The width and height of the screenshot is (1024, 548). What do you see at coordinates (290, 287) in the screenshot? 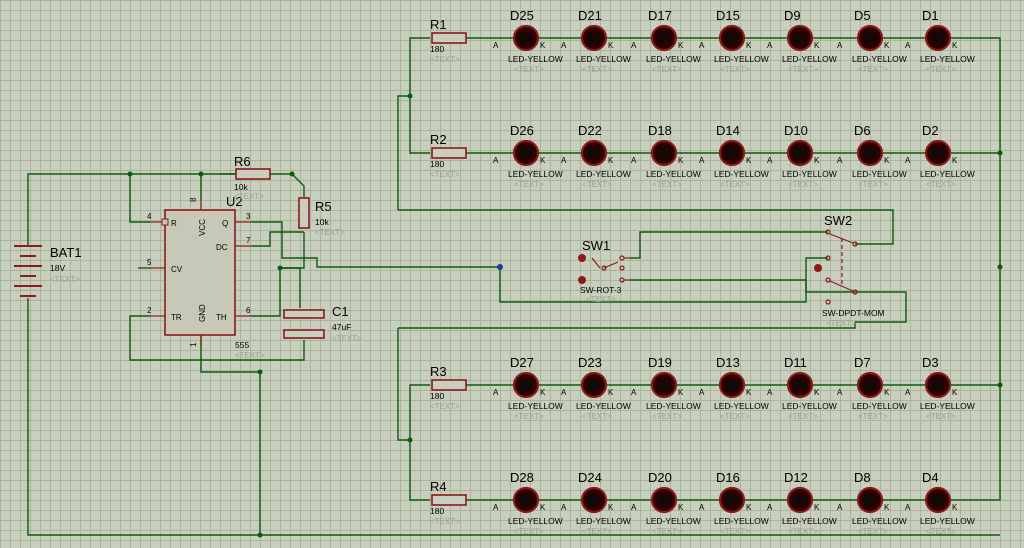
I see `wire-c1-top` at bounding box center [290, 287].